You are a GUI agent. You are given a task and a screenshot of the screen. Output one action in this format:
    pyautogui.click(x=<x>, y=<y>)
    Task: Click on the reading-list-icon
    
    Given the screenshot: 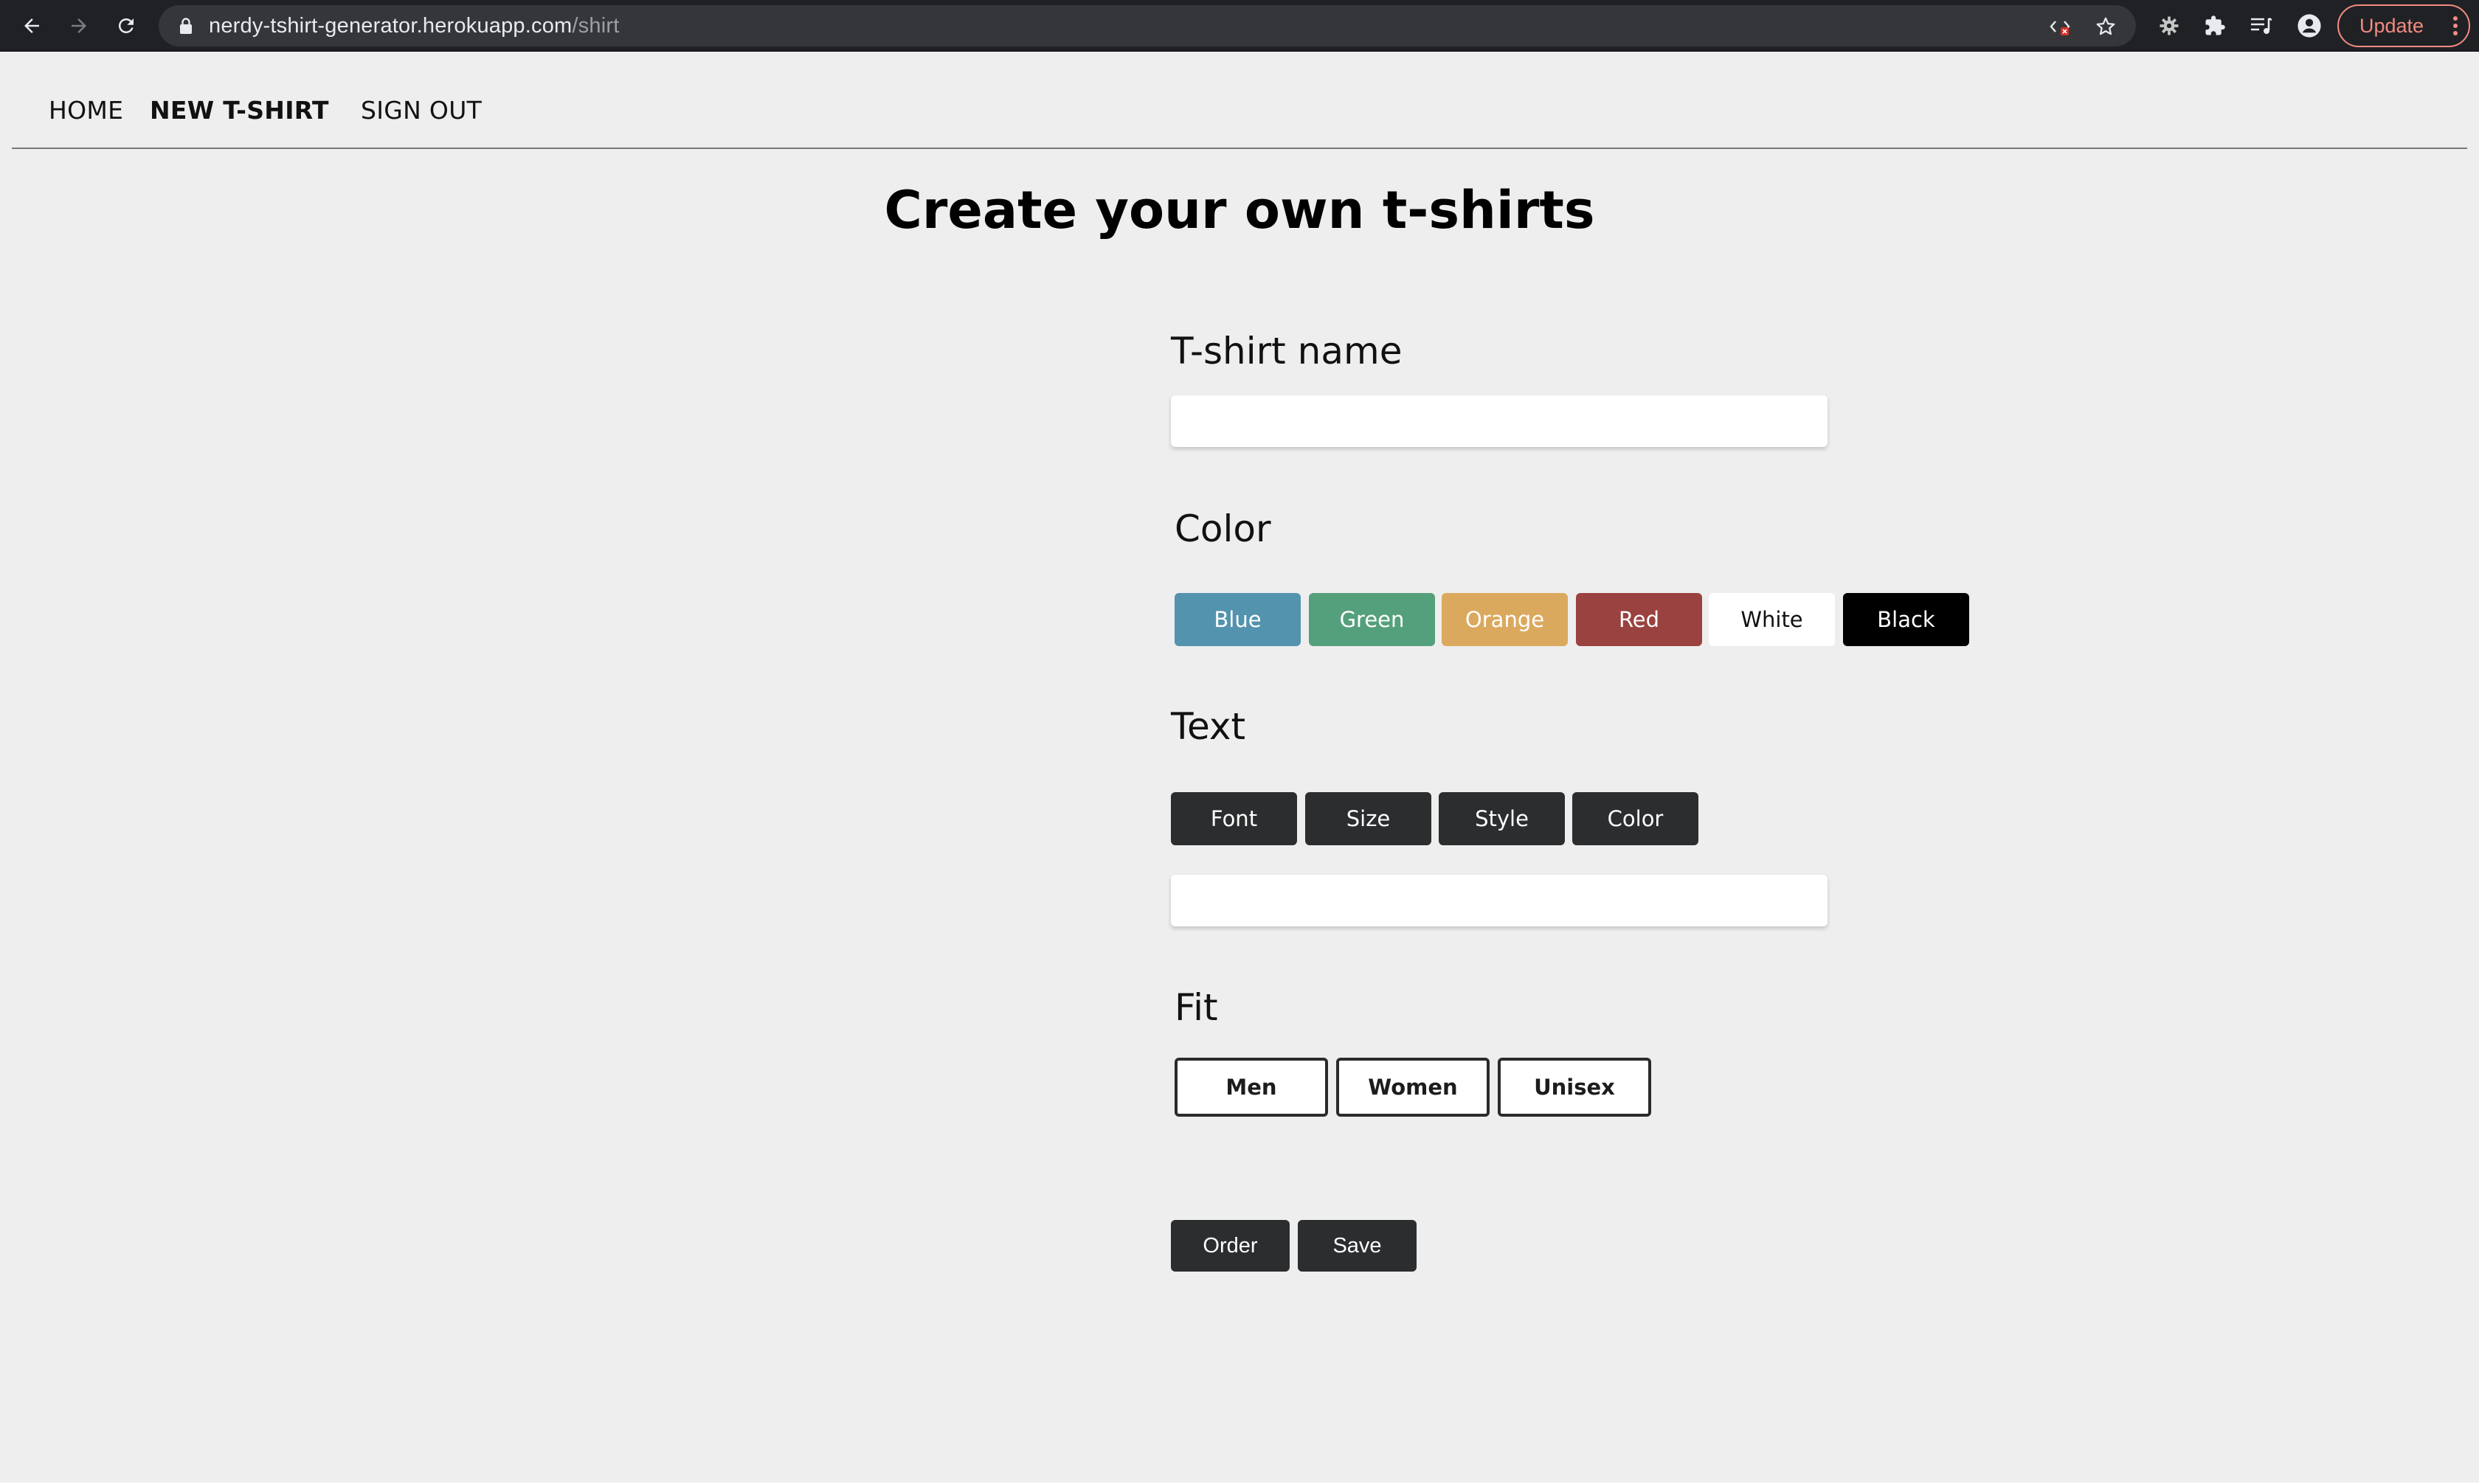 What is the action you would take?
    pyautogui.click(x=2261, y=26)
    